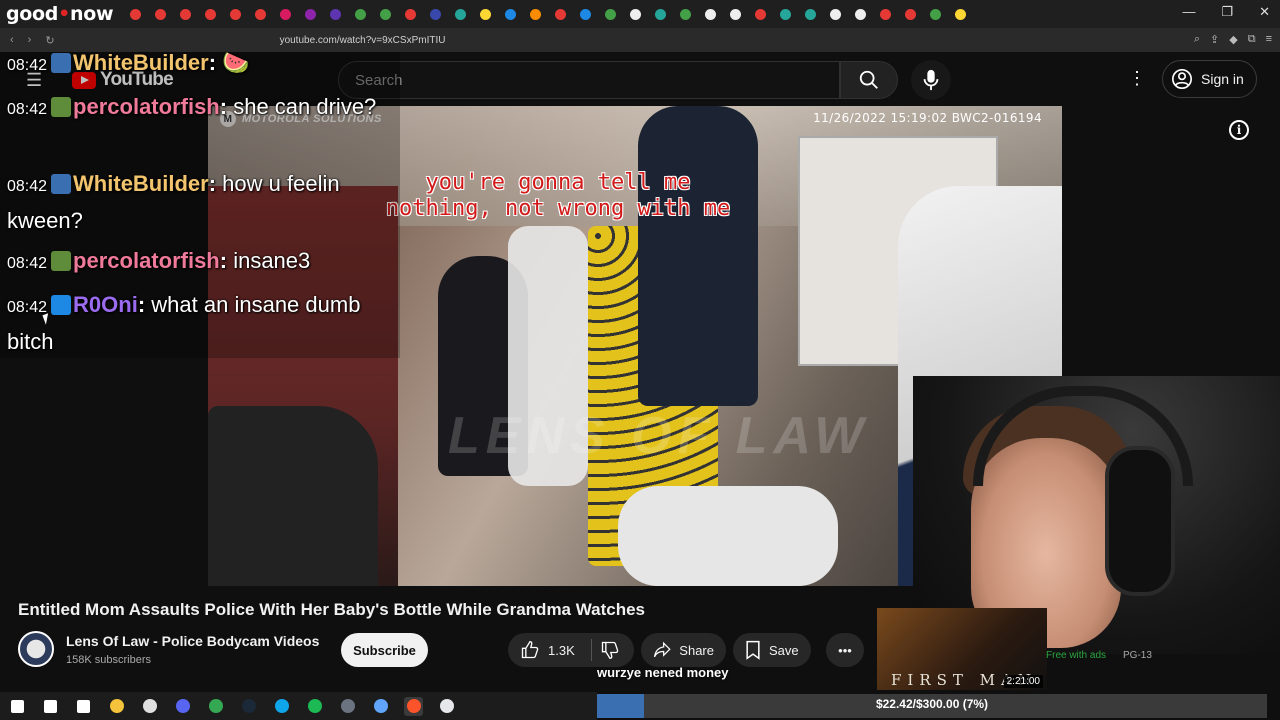  Describe the element at coordinates (83, 706) in the screenshot. I see `taskbar-task-view-icon` at that location.